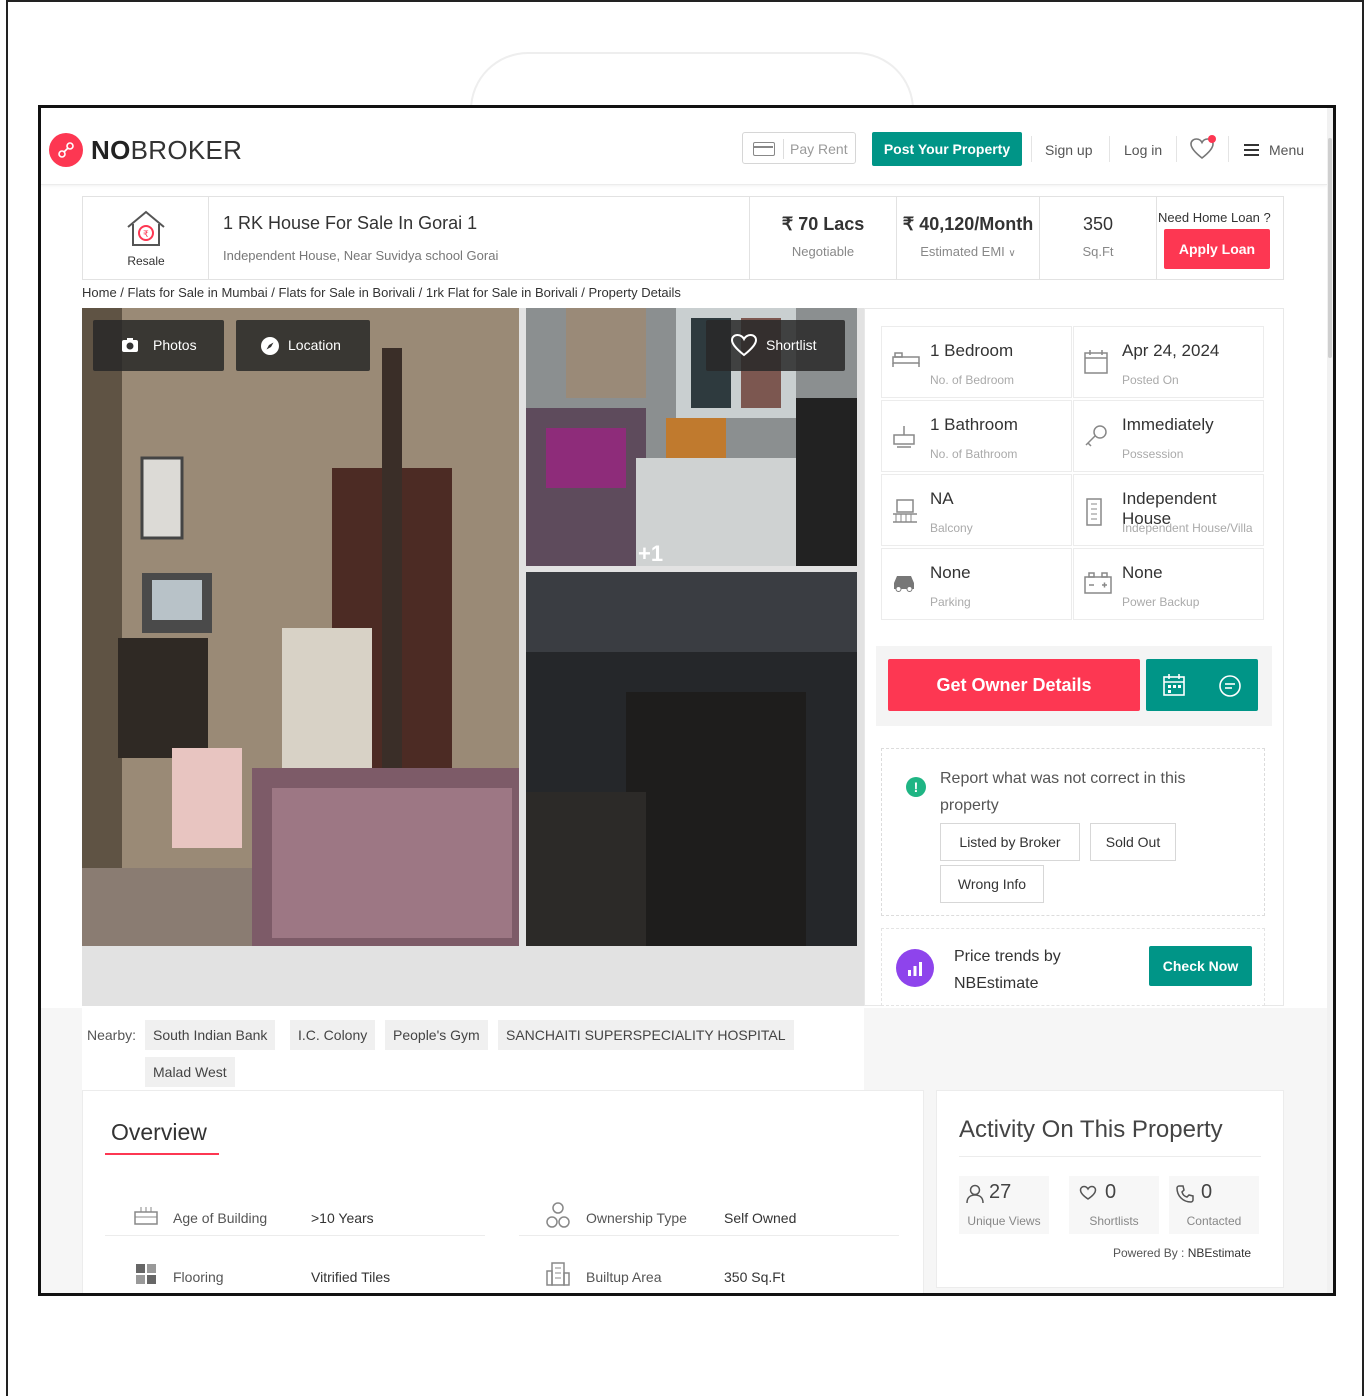 Image resolution: width=1370 pixels, height=1396 pixels. I want to click on alert-icon: !, so click(916, 787).